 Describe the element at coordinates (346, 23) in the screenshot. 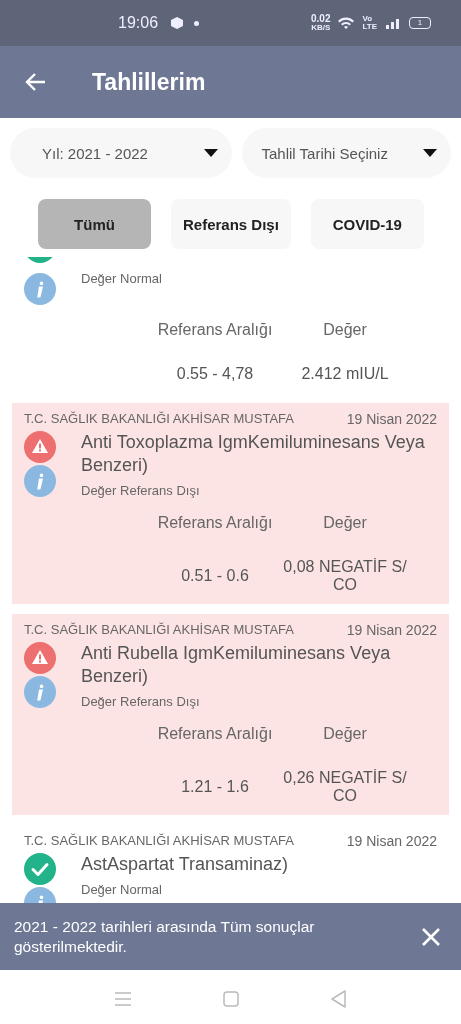

I see `wifi-icon` at that location.